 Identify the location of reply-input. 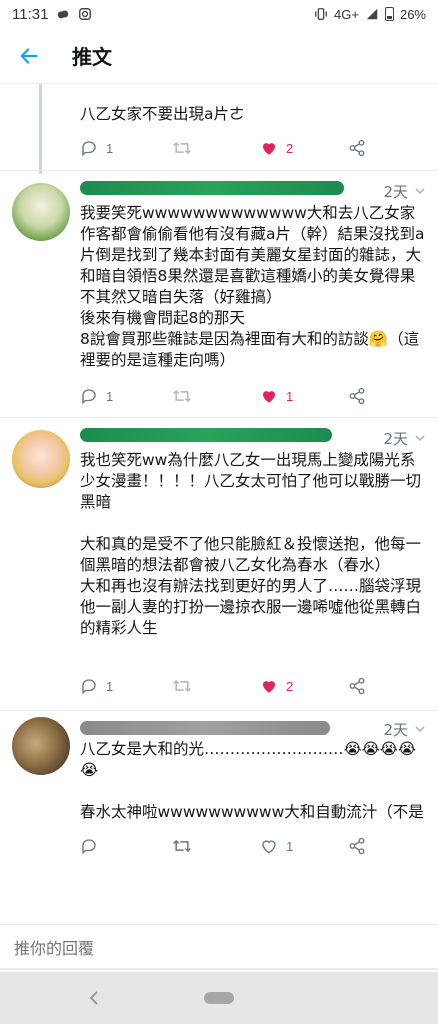
(214, 948).